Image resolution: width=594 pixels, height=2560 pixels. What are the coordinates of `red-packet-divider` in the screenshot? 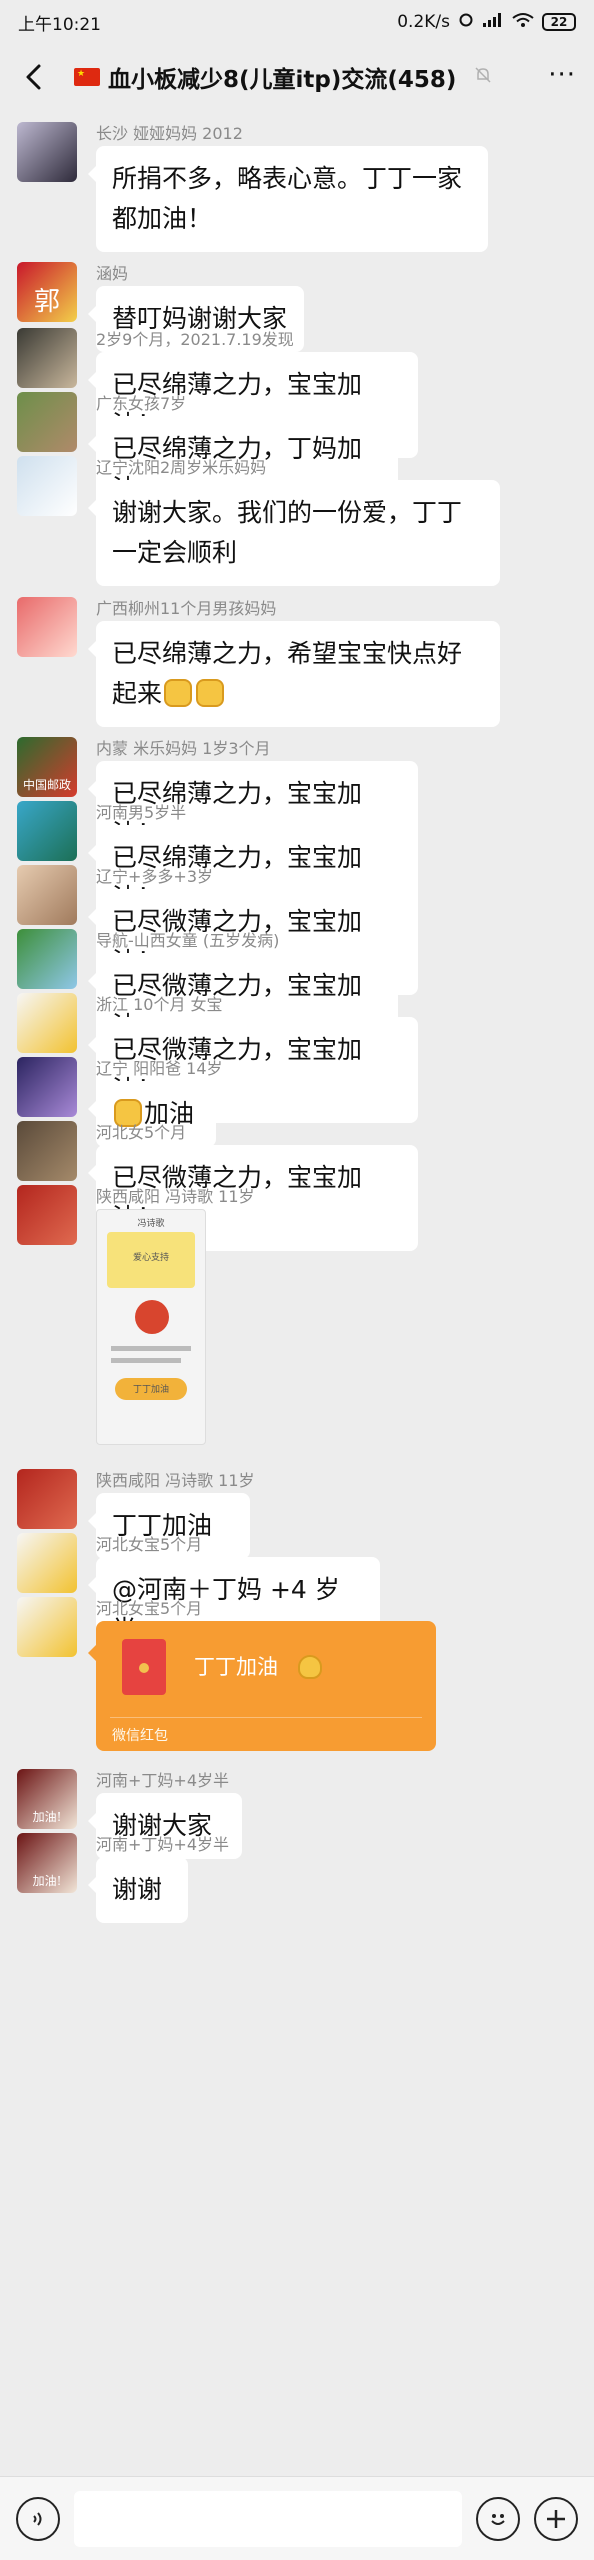 It's located at (266, 1717).